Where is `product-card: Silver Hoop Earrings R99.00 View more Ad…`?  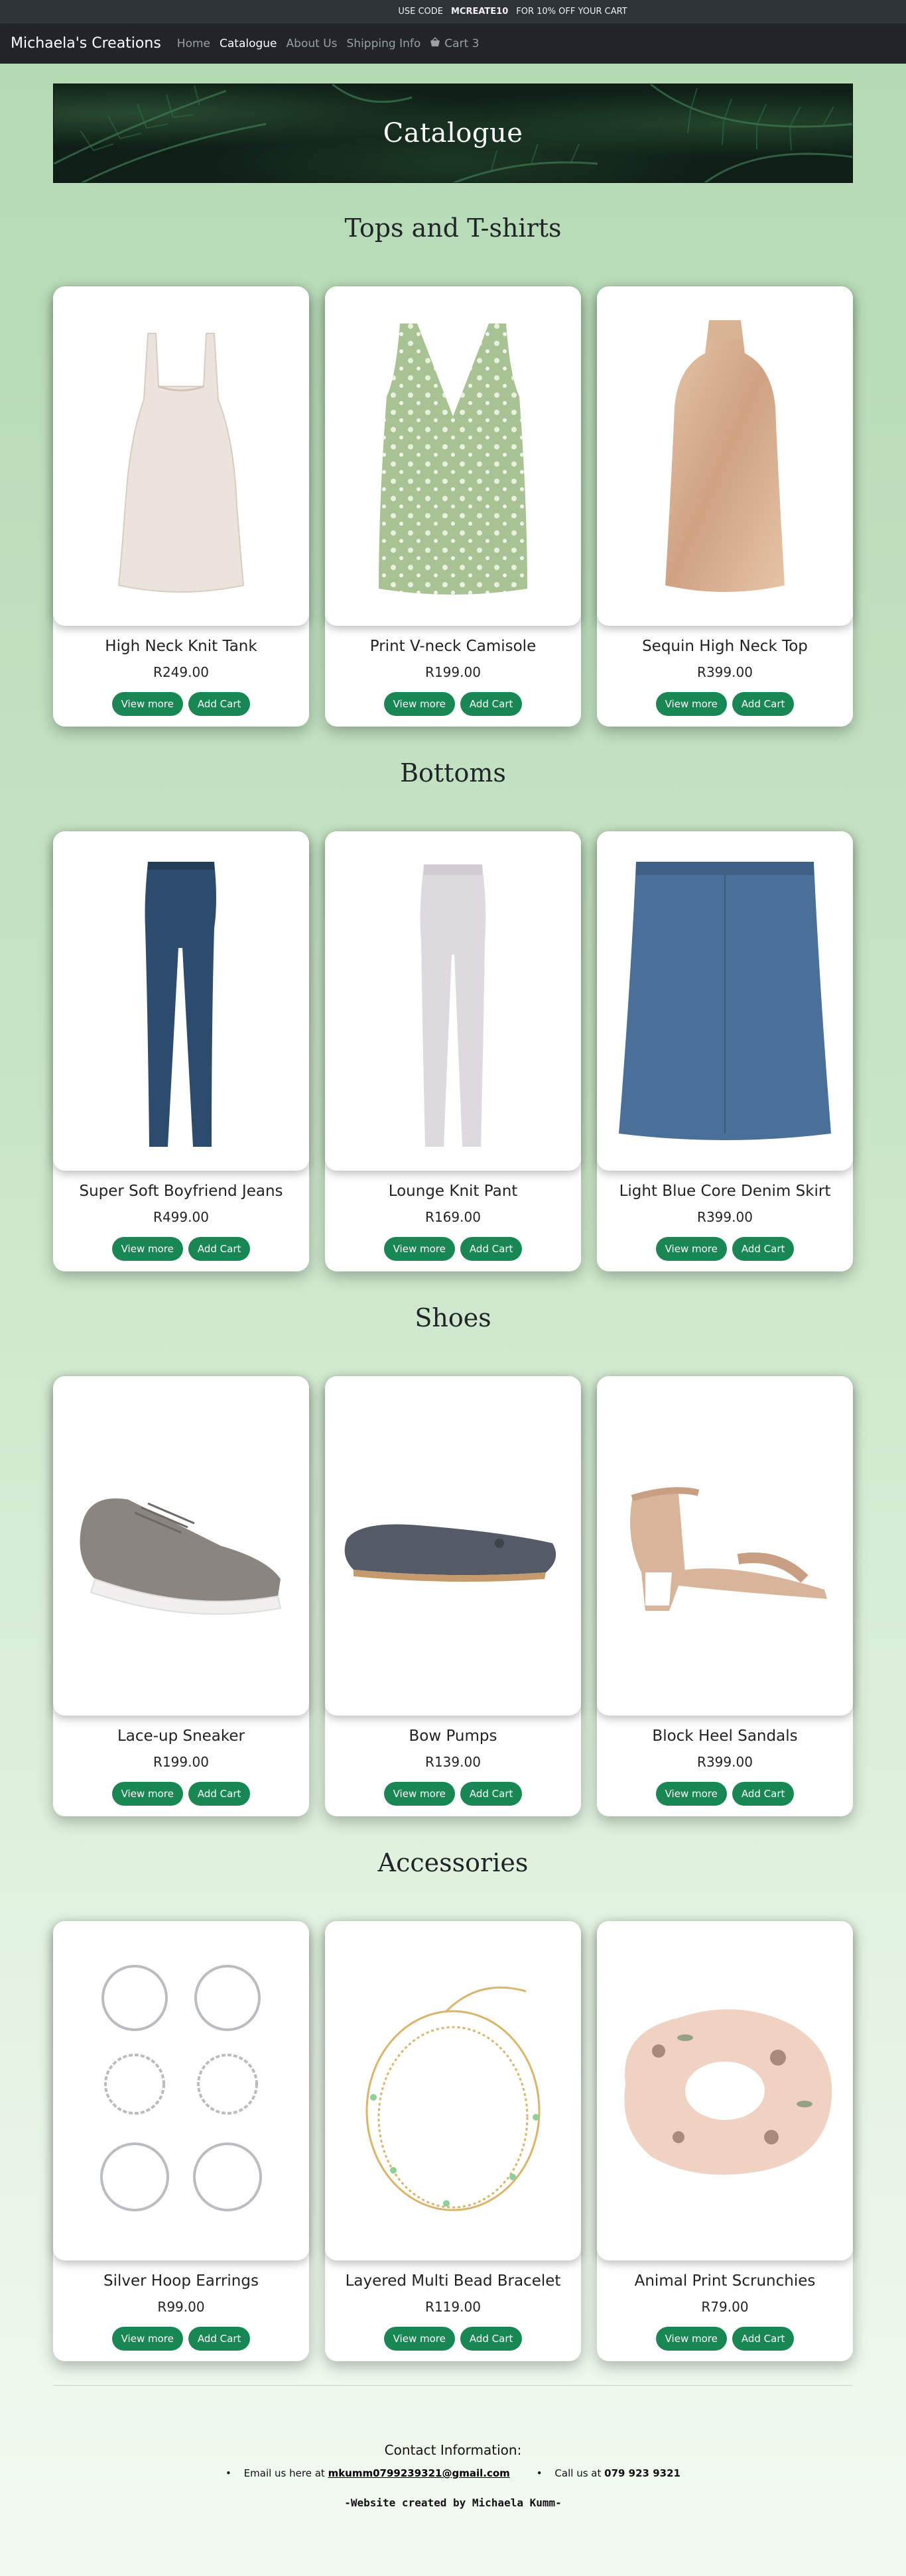
product-card: Silver Hoop Earrings R99.00 View more Ad… is located at coordinates (181, 2141).